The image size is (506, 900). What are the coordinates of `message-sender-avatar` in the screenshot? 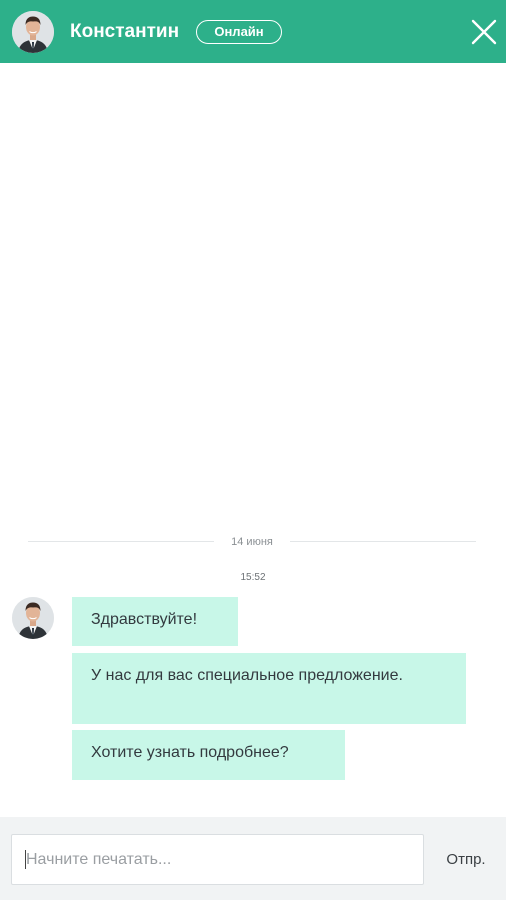 It's located at (33, 618).